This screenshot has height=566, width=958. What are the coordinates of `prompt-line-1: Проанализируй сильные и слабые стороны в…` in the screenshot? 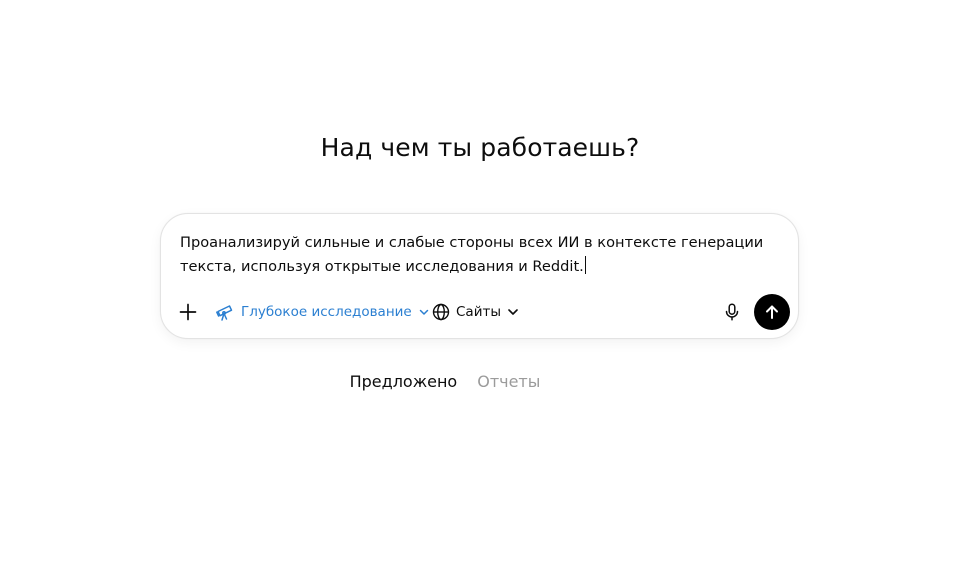 It's located at (472, 242).